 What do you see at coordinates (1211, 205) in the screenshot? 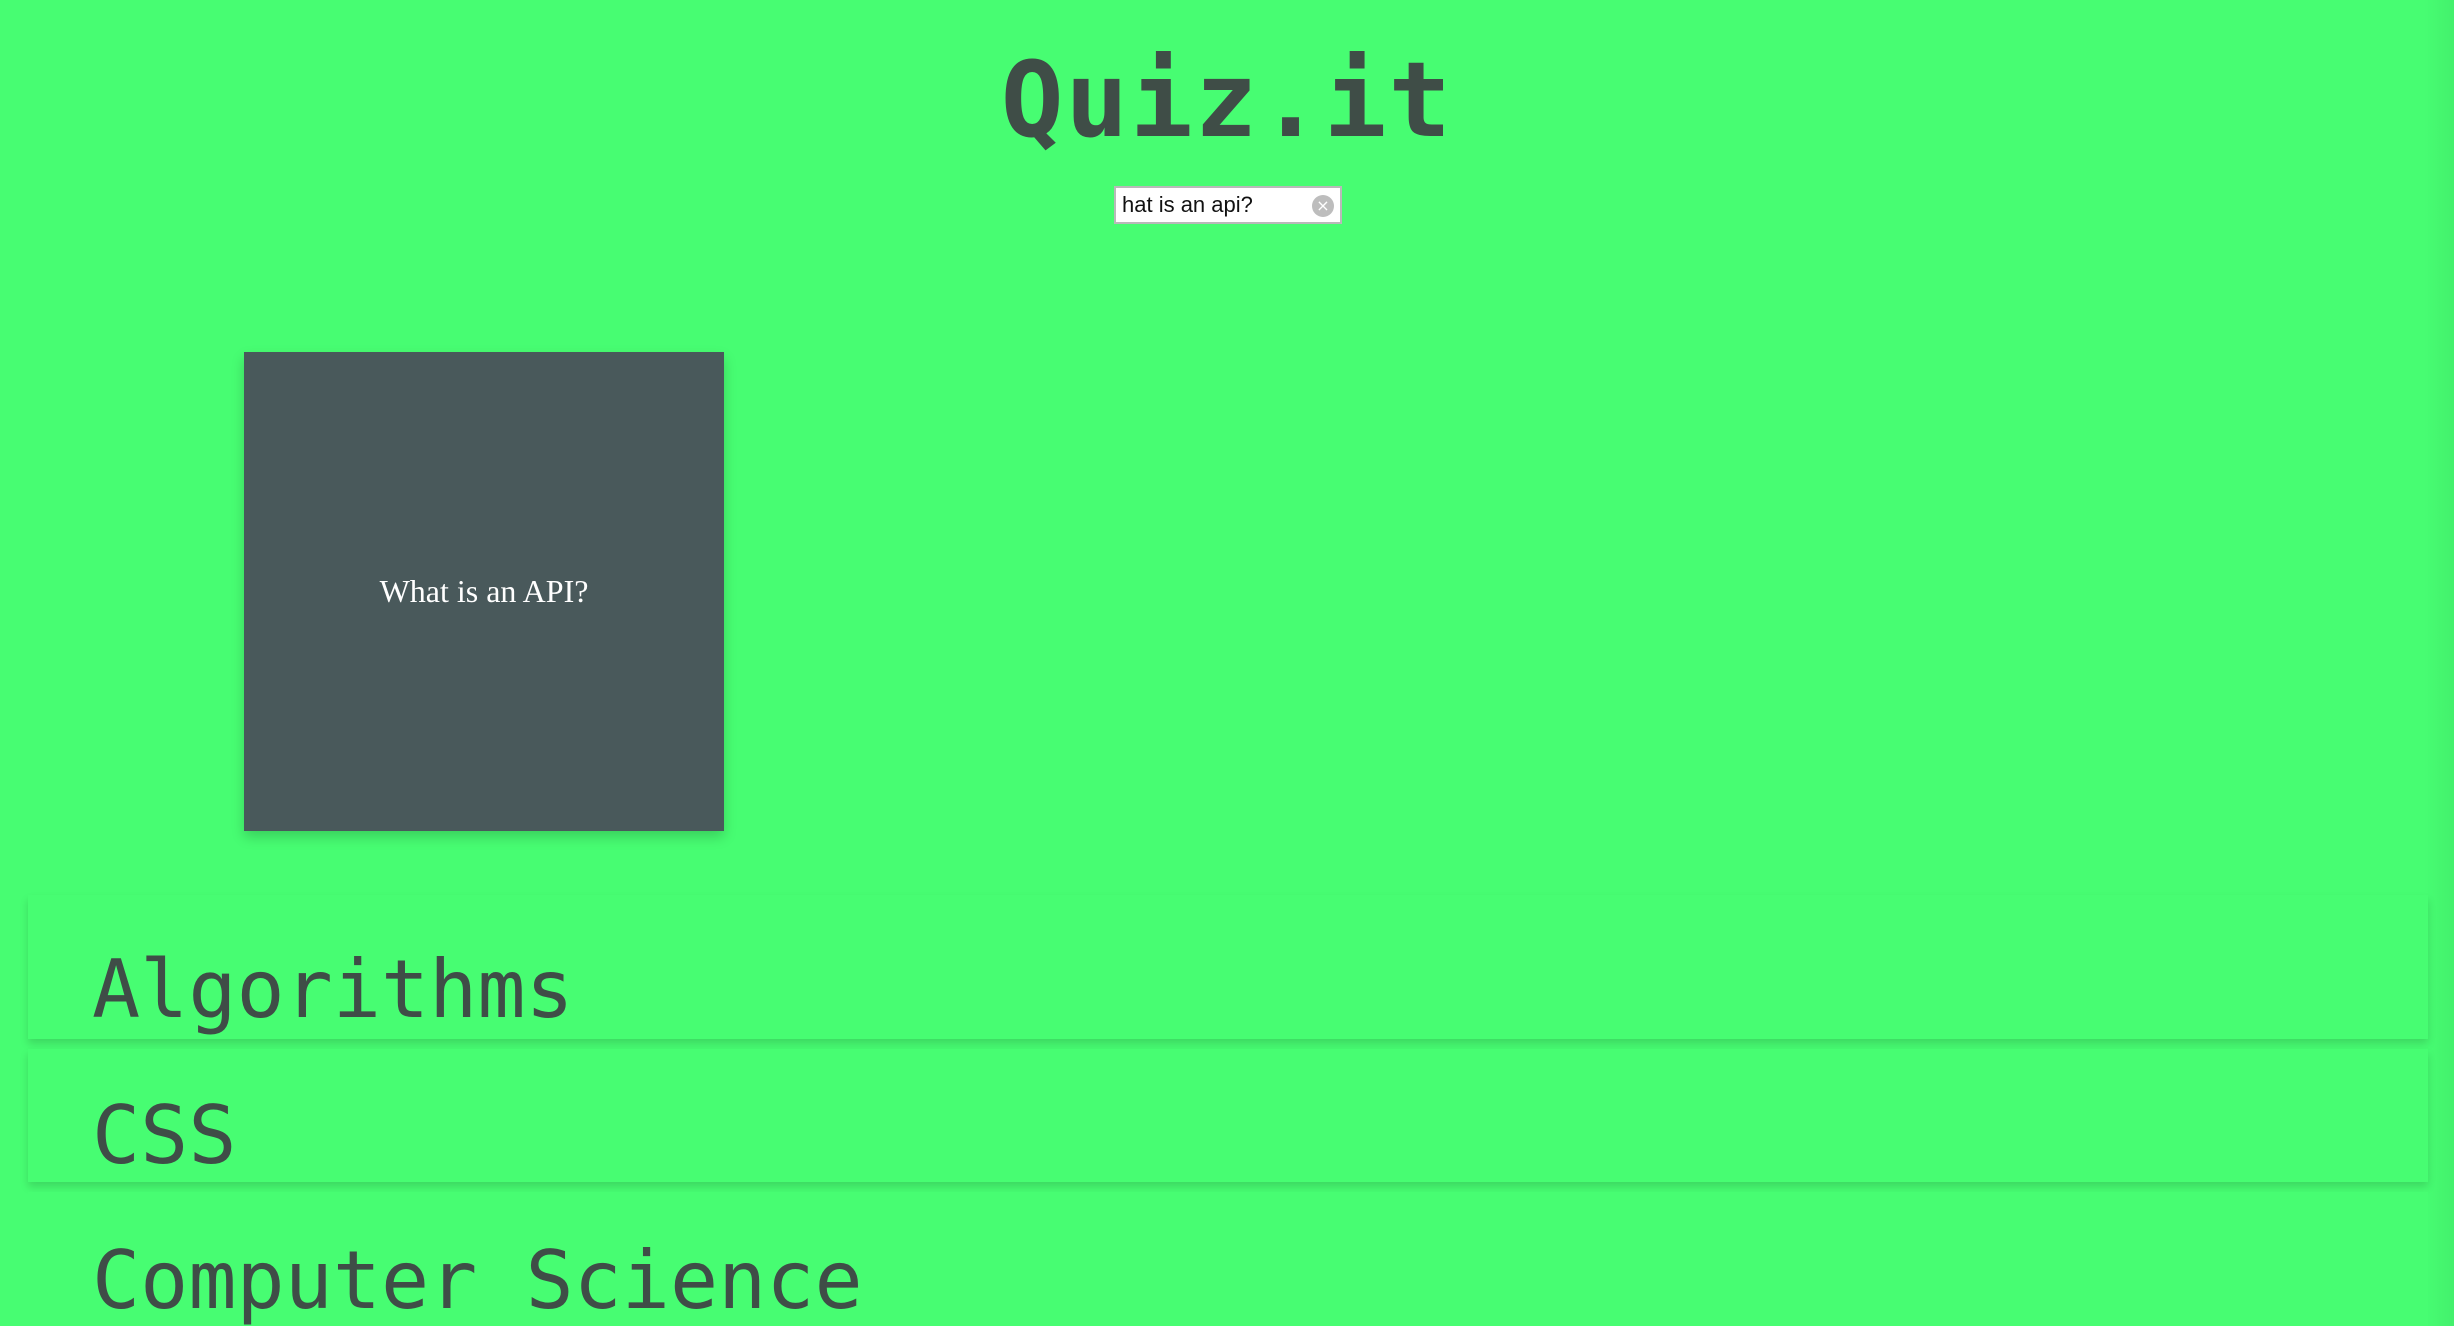
I see `search-input` at bounding box center [1211, 205].